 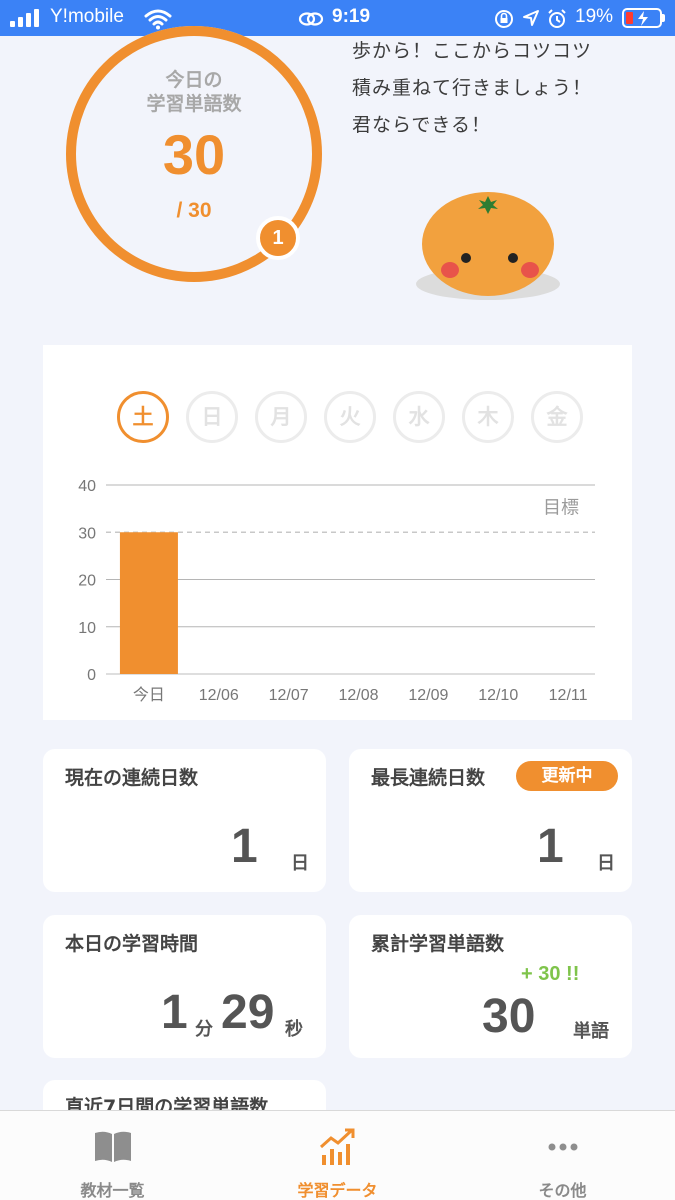 I want to click on bottom-tab-bar: 教材一覧 学習データ その他, so click(x=337, y=1155).